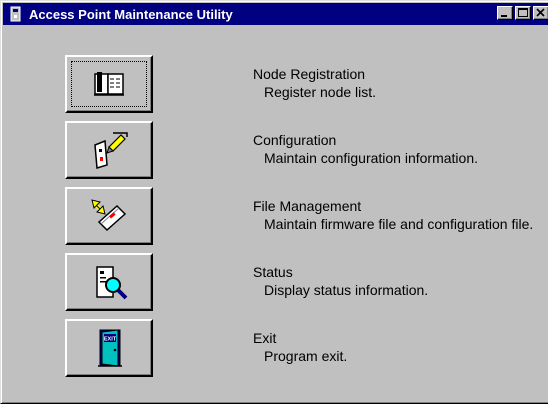 Image resolution: width=548 pixels, height=408 pixels. What do you see at coordinates (246, 282) in the screenshot?
I see `menu-item-status: Status Display status information.` at bounding box center [246, 282].